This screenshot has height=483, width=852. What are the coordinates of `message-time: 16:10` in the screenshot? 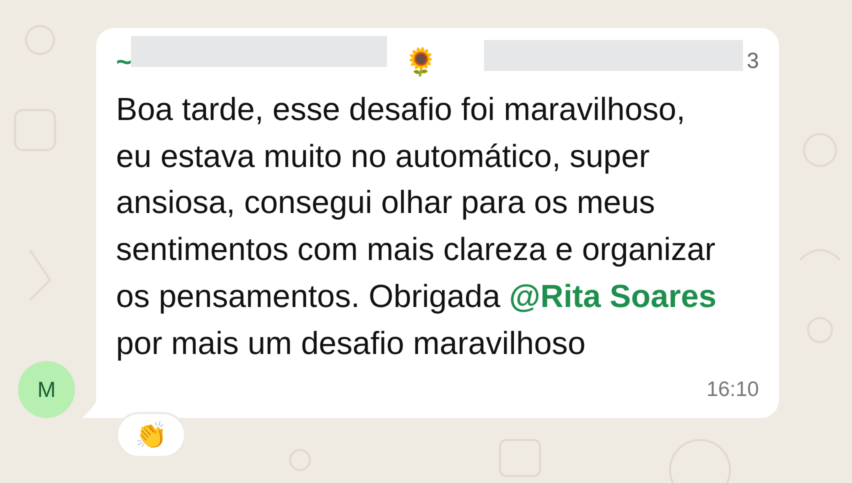 It's located at (732, 390).